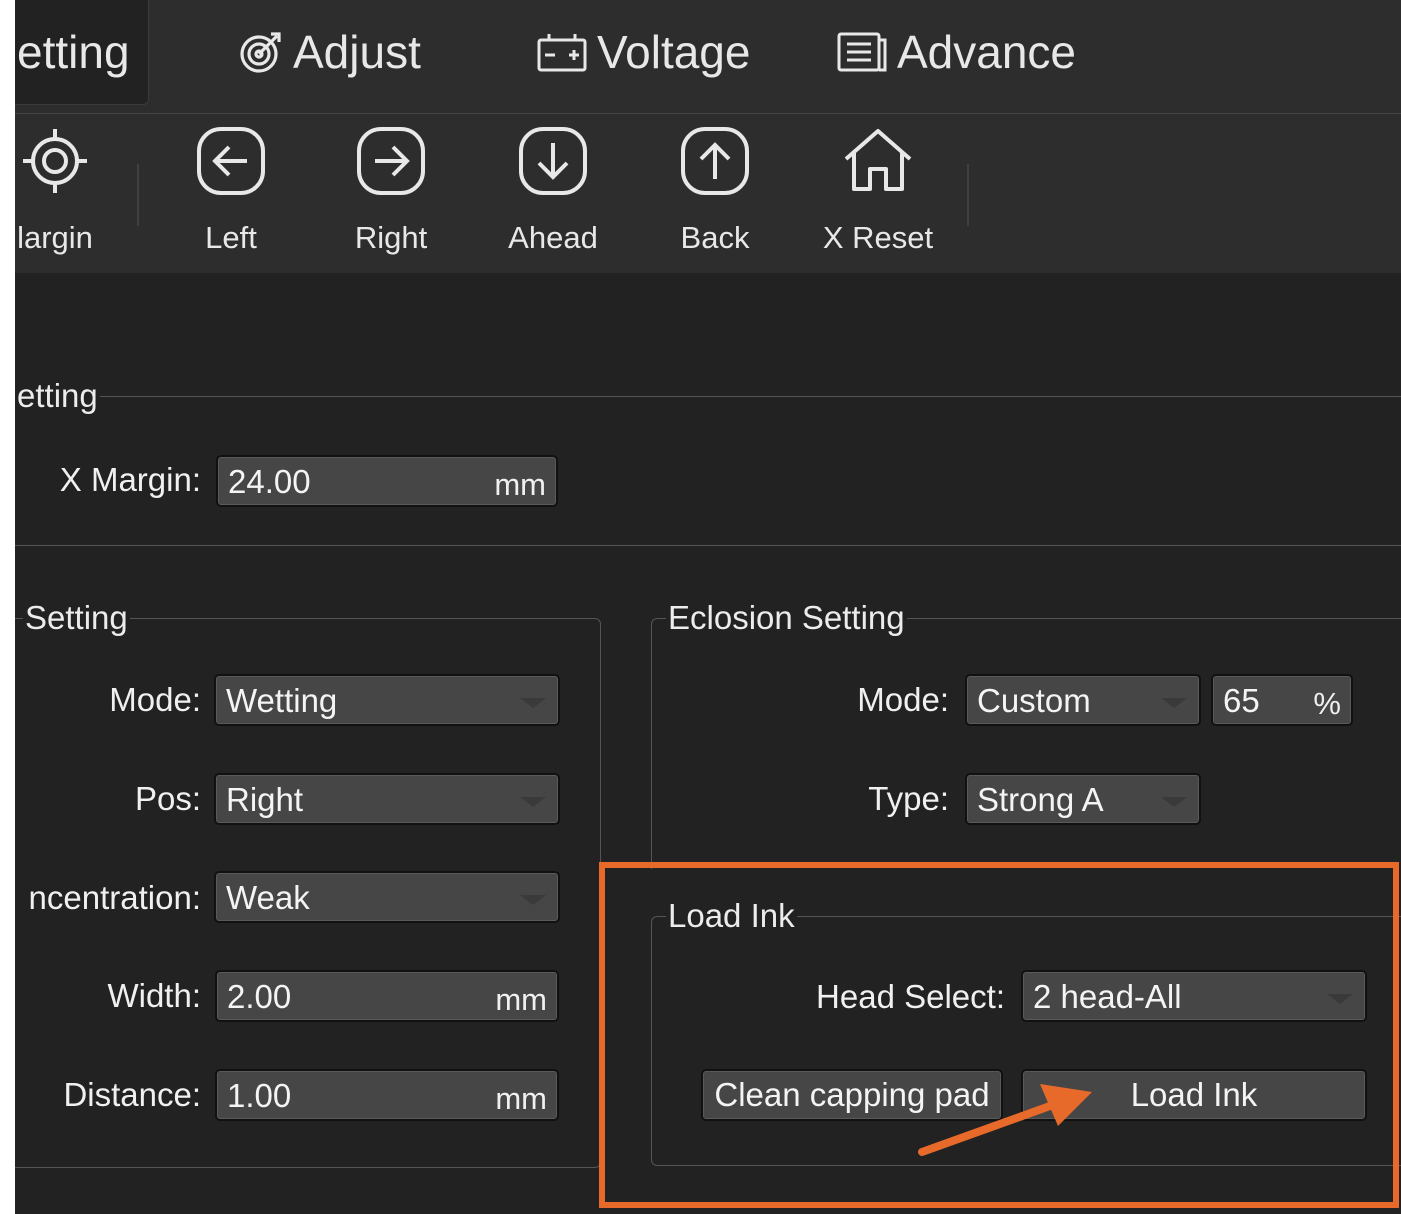  What do you see at coordinates (114, 897) in the screenshot?
I see `concentration-label: ncentration:` at bounding box center [114, 897].